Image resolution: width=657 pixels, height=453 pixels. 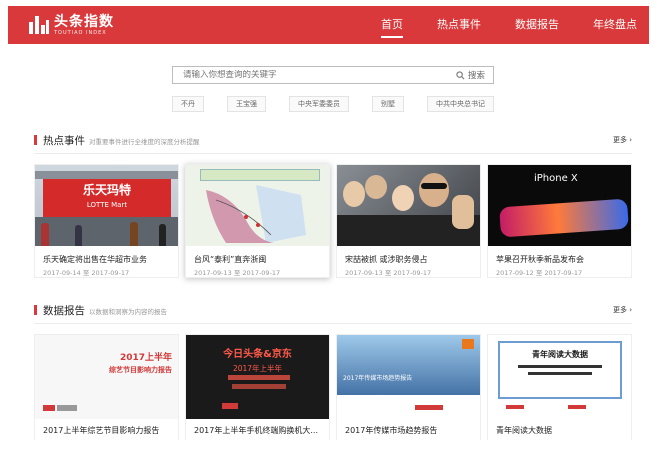 What do you see at coordinates (460, 74) in the screenshot?
I see `search-icon` at bounding box center [460, 74].